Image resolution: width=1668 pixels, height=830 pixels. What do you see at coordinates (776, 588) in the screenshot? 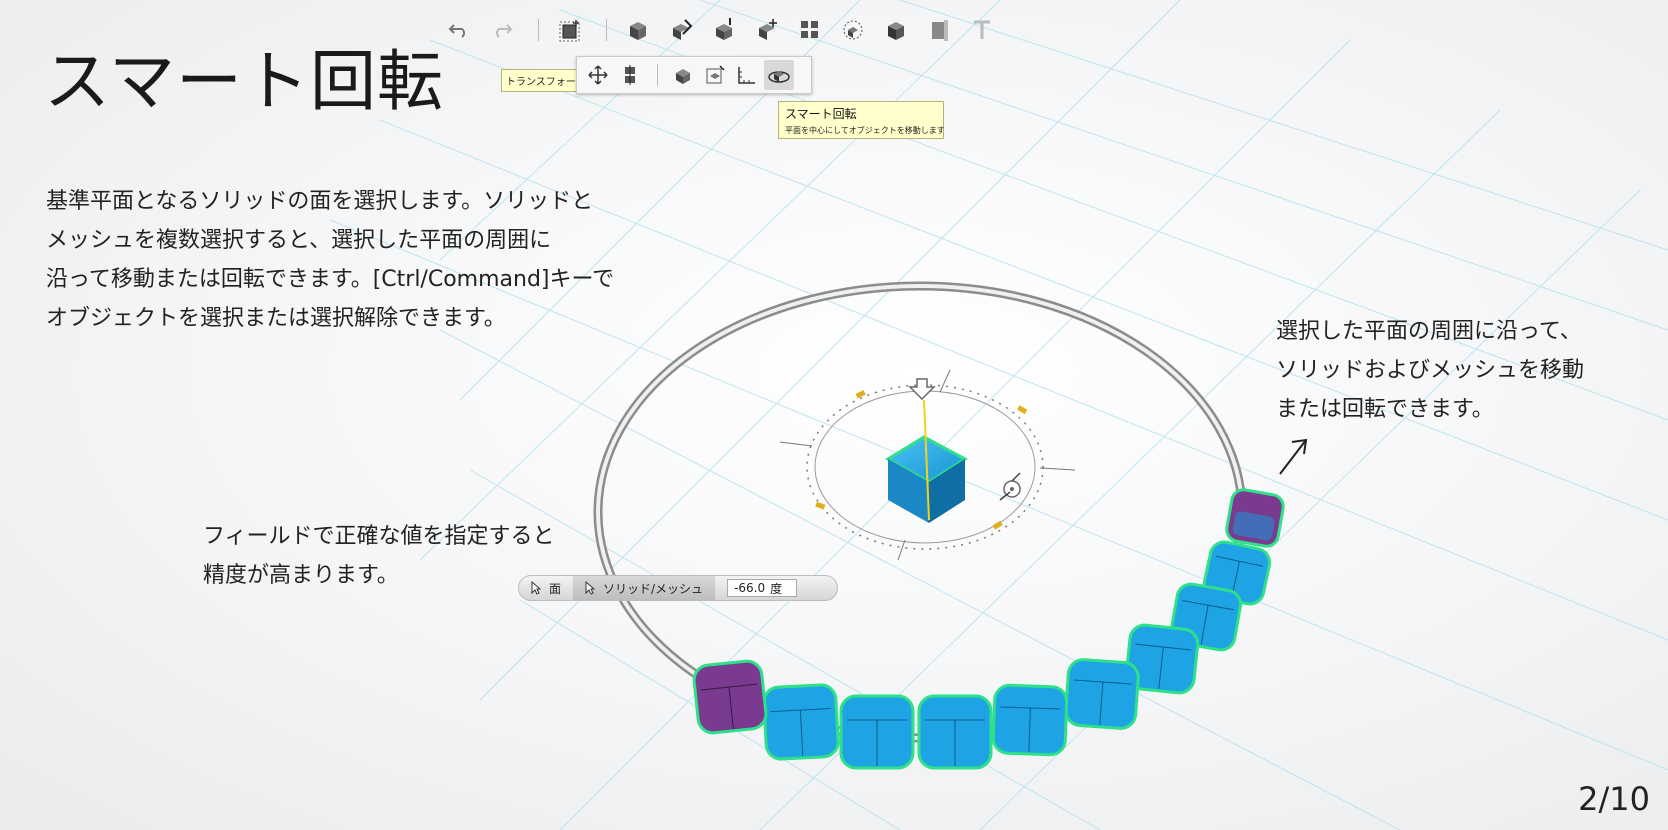
I see `angle-unit: 度` at bounding box center [776, 588].